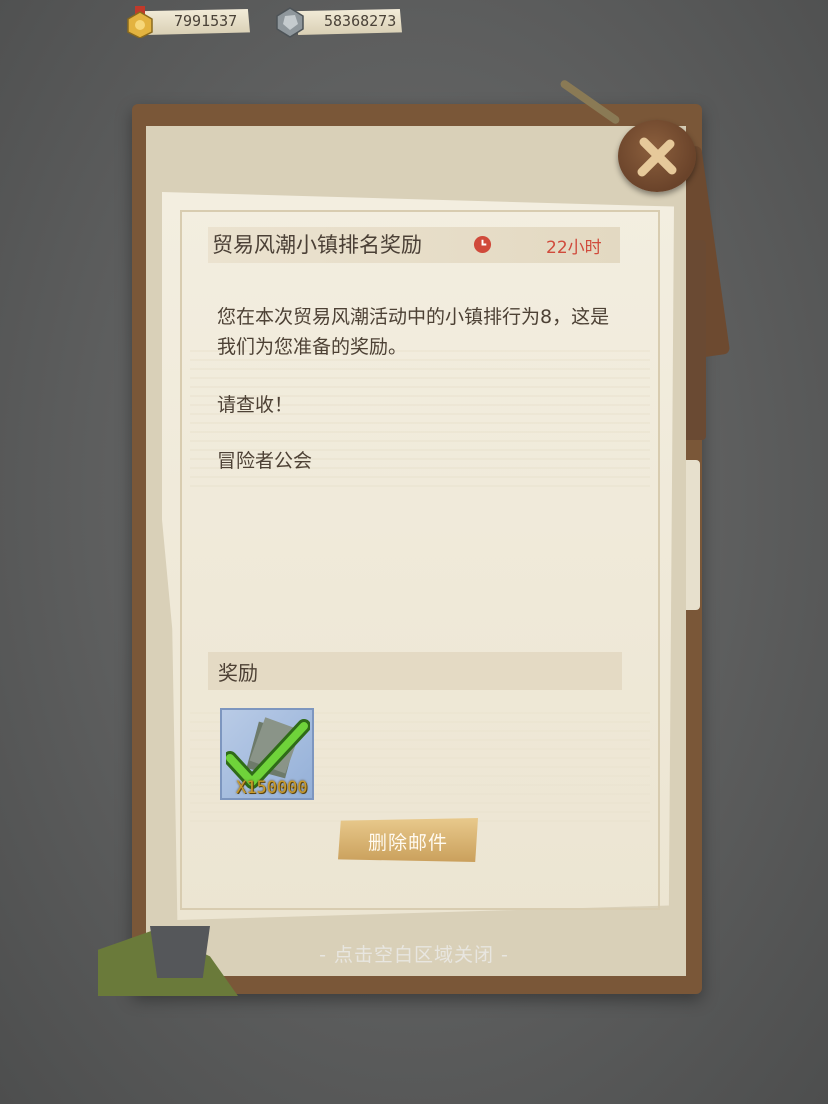  Describe the element at coordinates (407, 843) in the screenshot. I see `delete-mail-label: 删除邮件` at that location.